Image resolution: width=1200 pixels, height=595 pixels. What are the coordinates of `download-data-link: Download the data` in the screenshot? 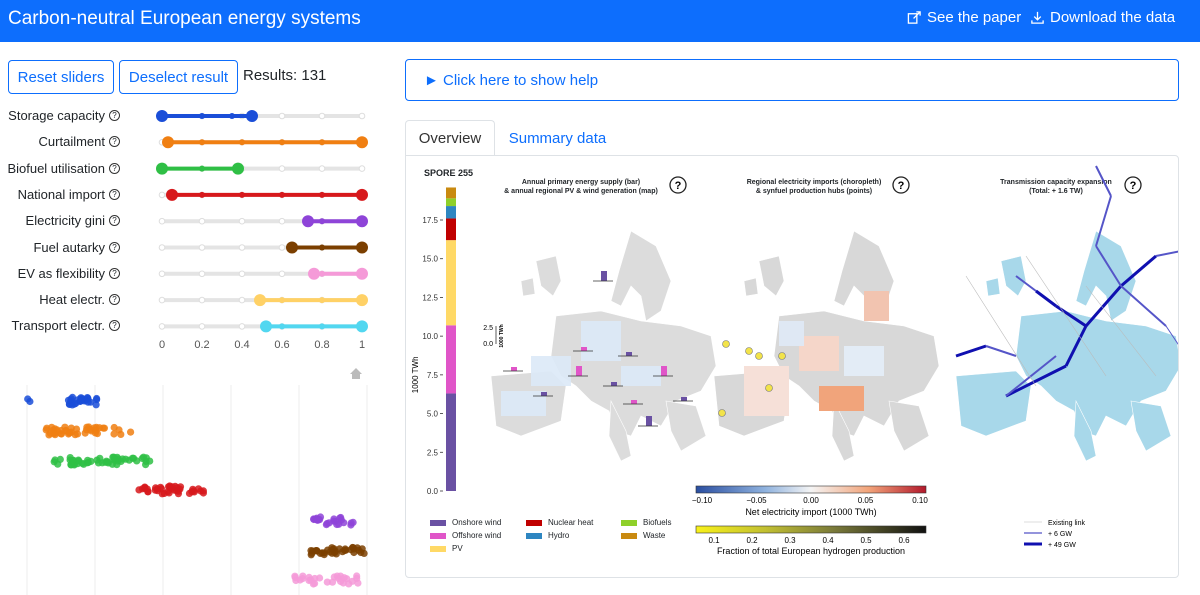 It's located at (1102, 17).